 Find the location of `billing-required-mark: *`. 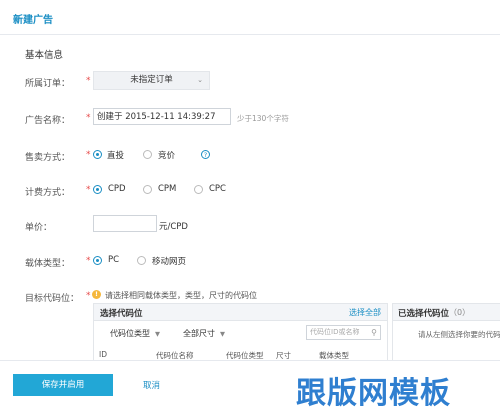

billing-required-mark: * is located at coordinates (88, 190).